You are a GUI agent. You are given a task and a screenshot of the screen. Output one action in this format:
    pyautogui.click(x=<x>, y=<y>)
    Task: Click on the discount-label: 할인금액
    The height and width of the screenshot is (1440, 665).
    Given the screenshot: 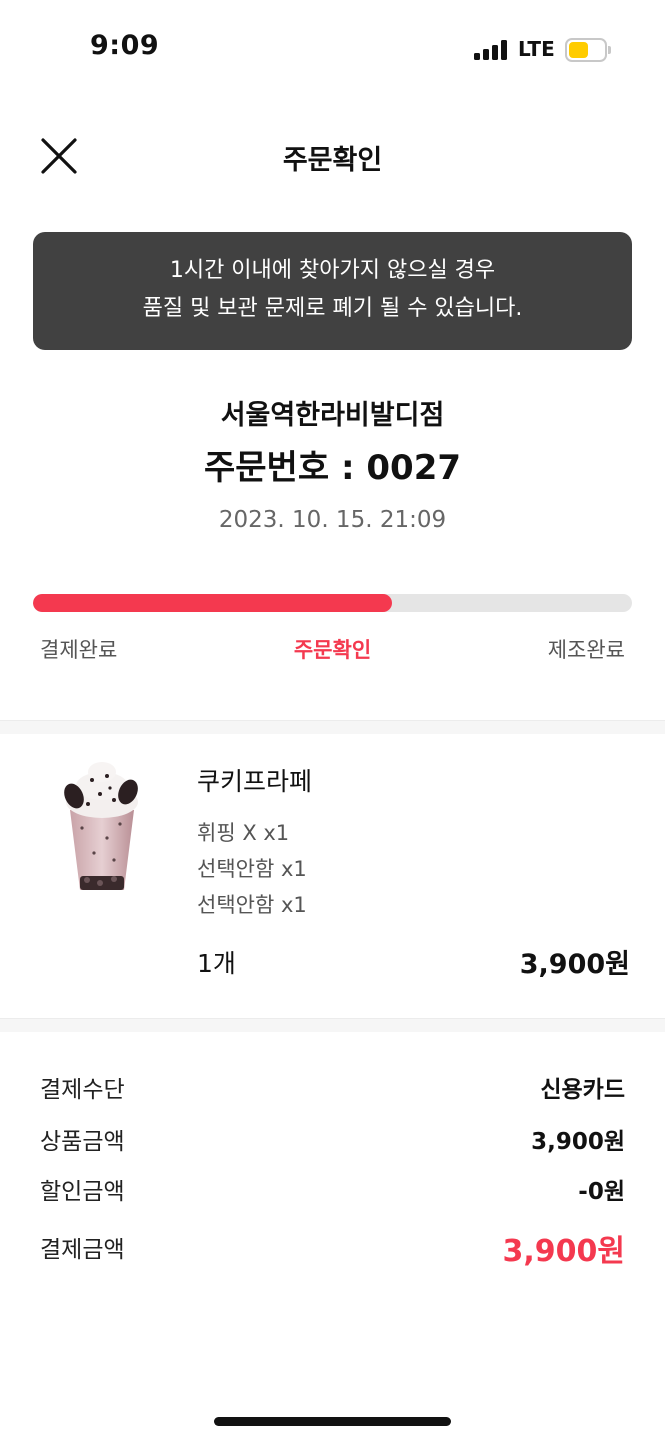 What is the action you would take?
    pyautogui.click(x=82, y=1192)
    